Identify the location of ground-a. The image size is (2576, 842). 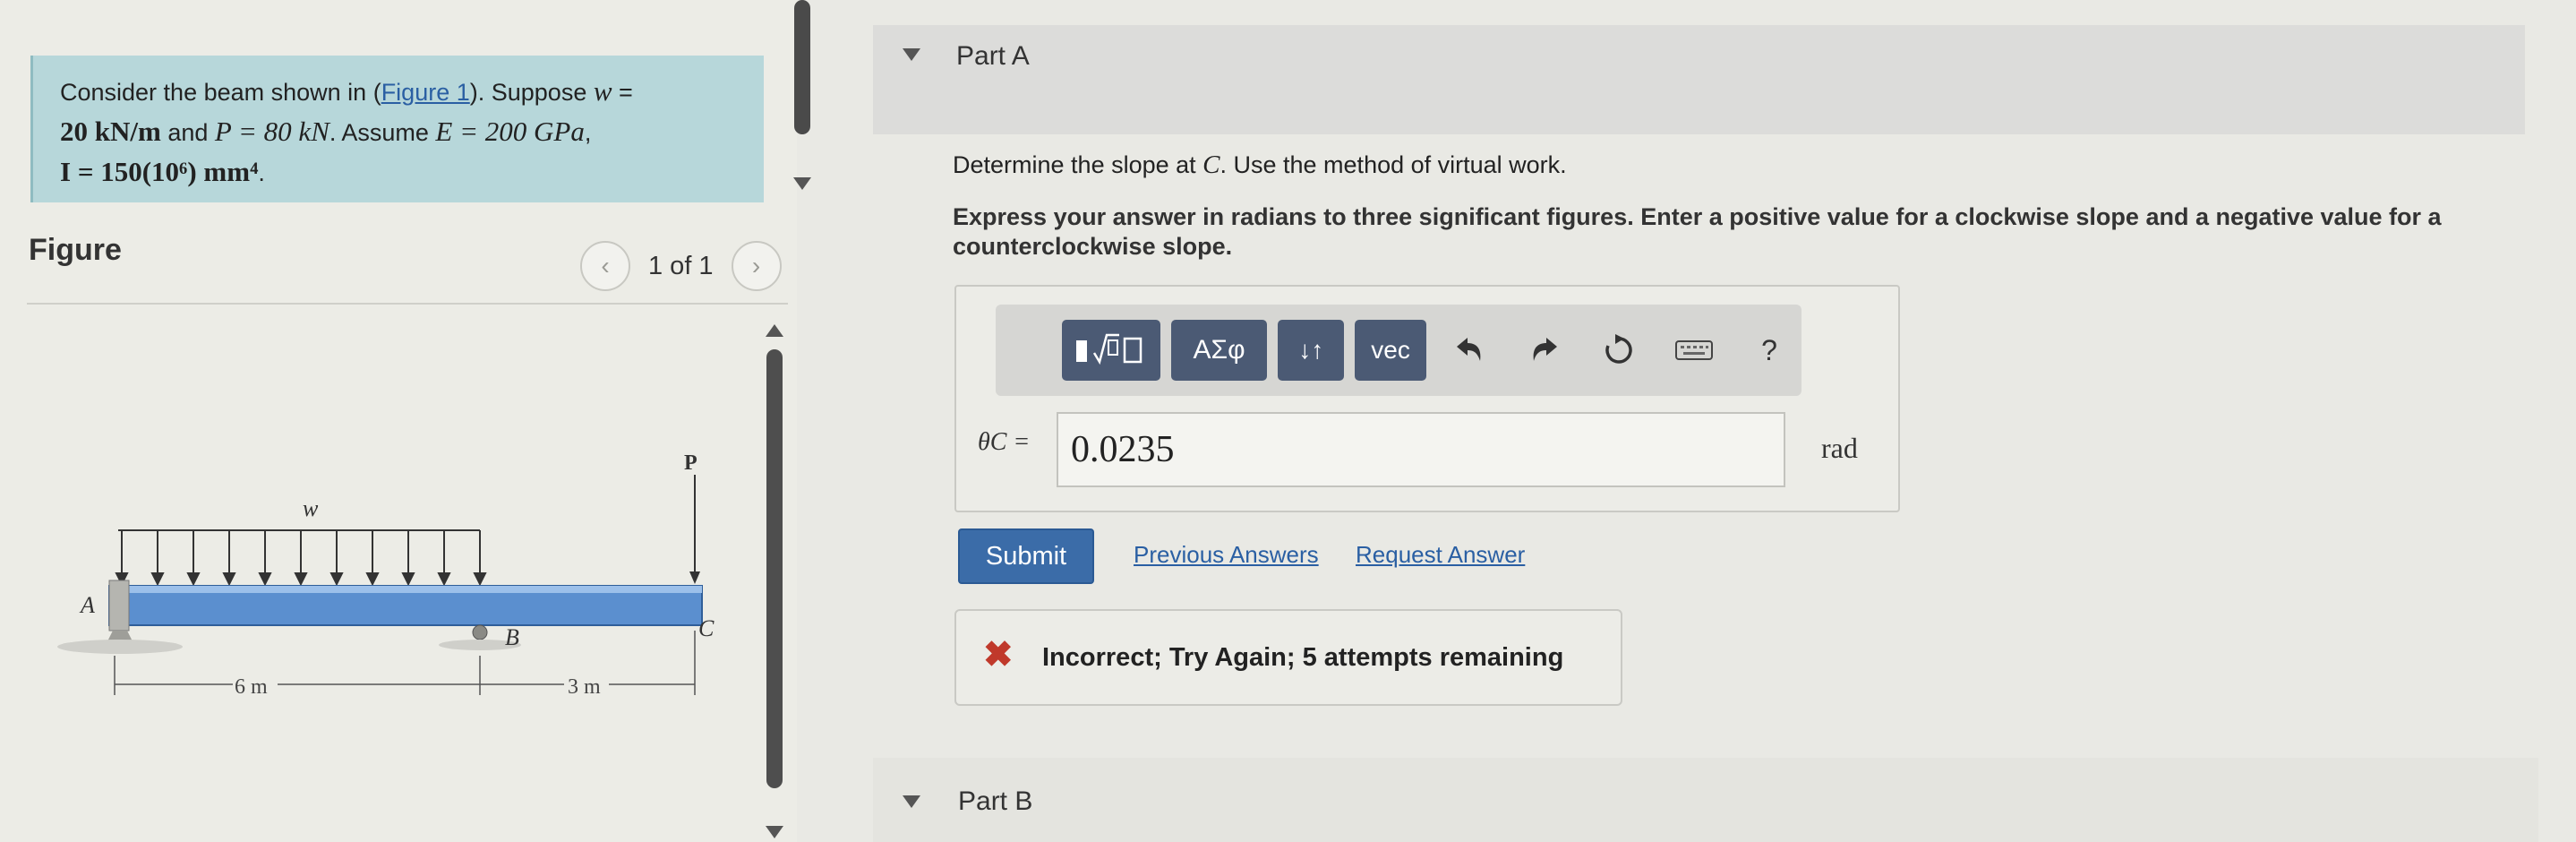
(120, 647).